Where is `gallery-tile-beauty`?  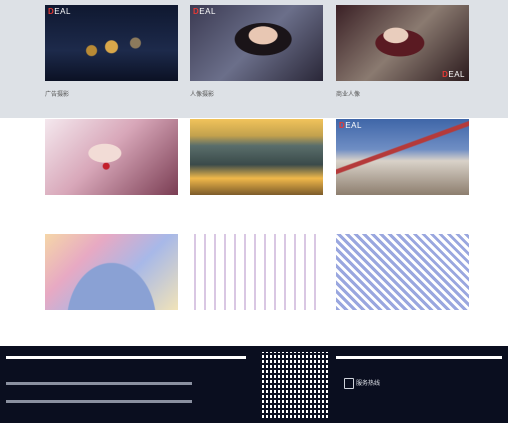
gallery-tile-beauty is located at coordinates (111, 157).